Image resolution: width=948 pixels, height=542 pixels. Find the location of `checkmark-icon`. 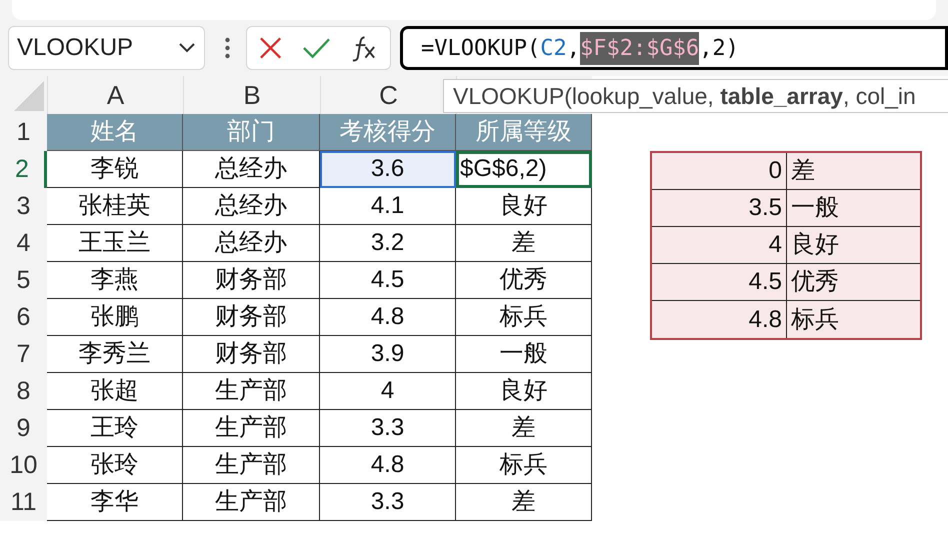

checkmark-icon is located at coordinates (317, 48).